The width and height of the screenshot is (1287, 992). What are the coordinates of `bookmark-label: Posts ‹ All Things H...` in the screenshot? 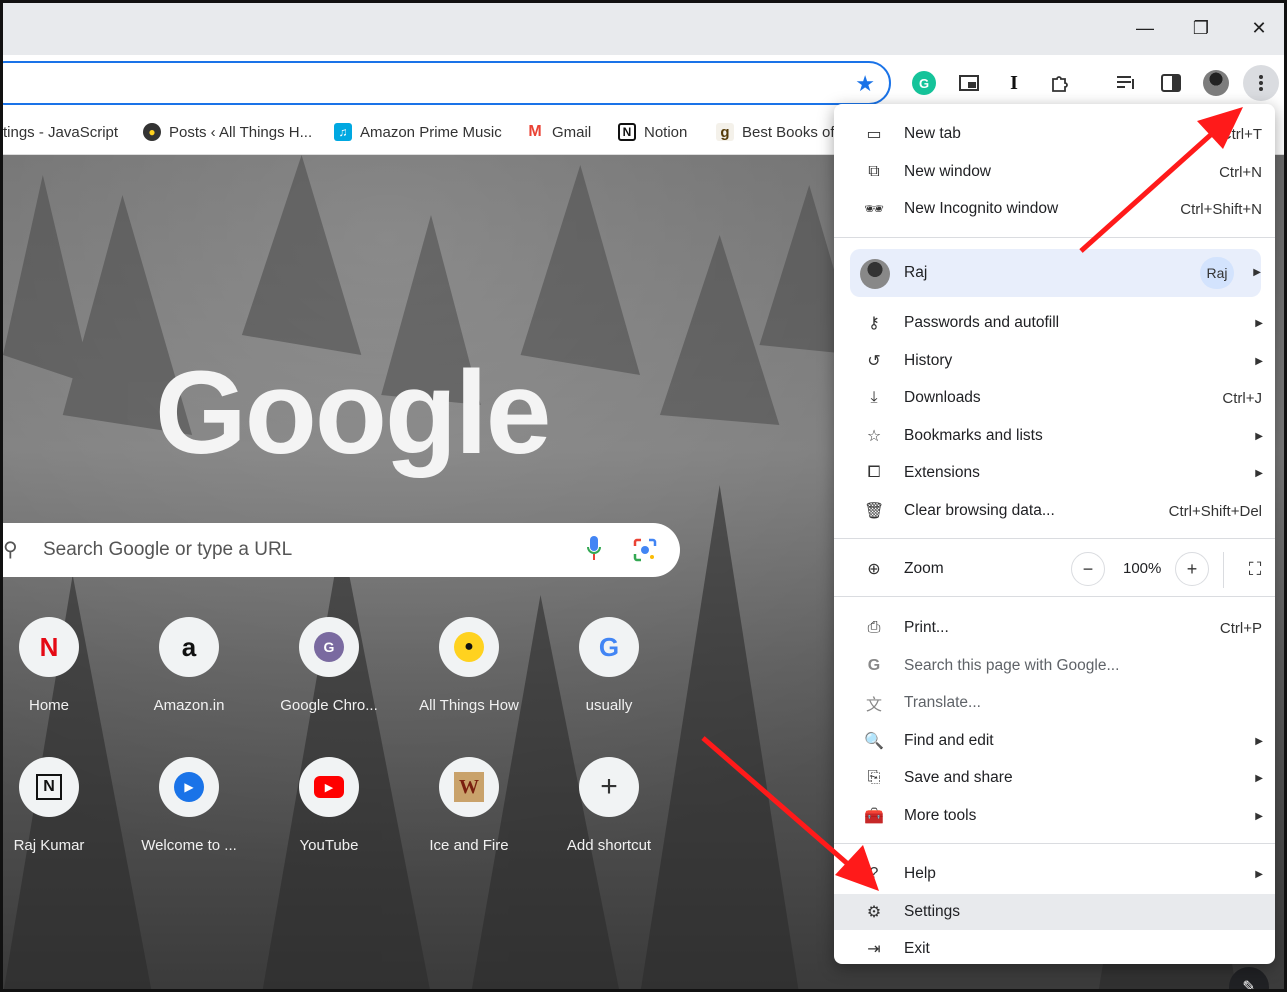 It's located at (241, 132).